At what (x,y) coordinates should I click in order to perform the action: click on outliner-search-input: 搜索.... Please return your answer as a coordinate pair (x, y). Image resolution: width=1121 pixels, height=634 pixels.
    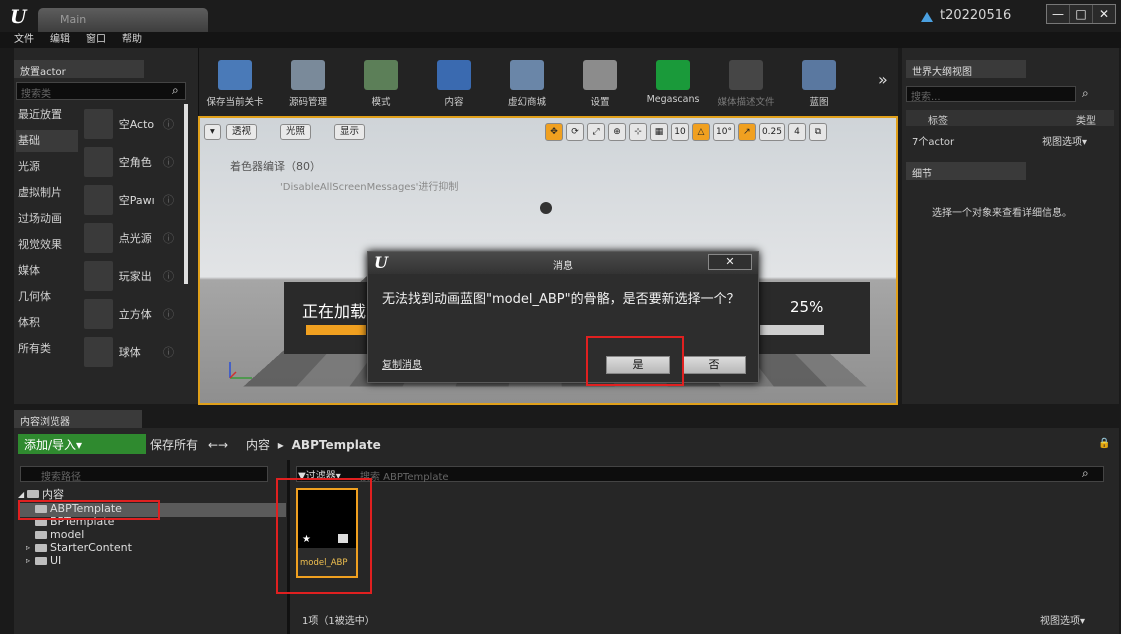
    Looking at the image, I should click on (991, 94).